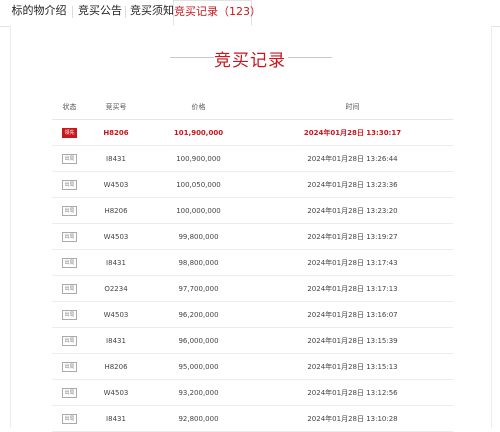  Describe the element at coordinates (116, 288) in the screenshot. I see `bidder-number-cell: O2234` at that location.